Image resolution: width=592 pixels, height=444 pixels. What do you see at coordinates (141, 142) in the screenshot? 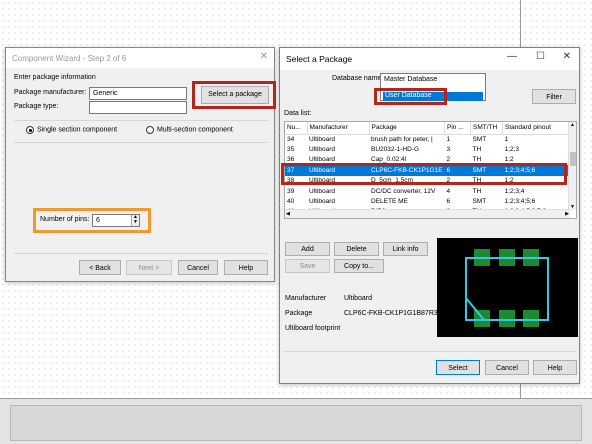
I see `radio-group-separator-bottom` at bounding box center [141, 142].